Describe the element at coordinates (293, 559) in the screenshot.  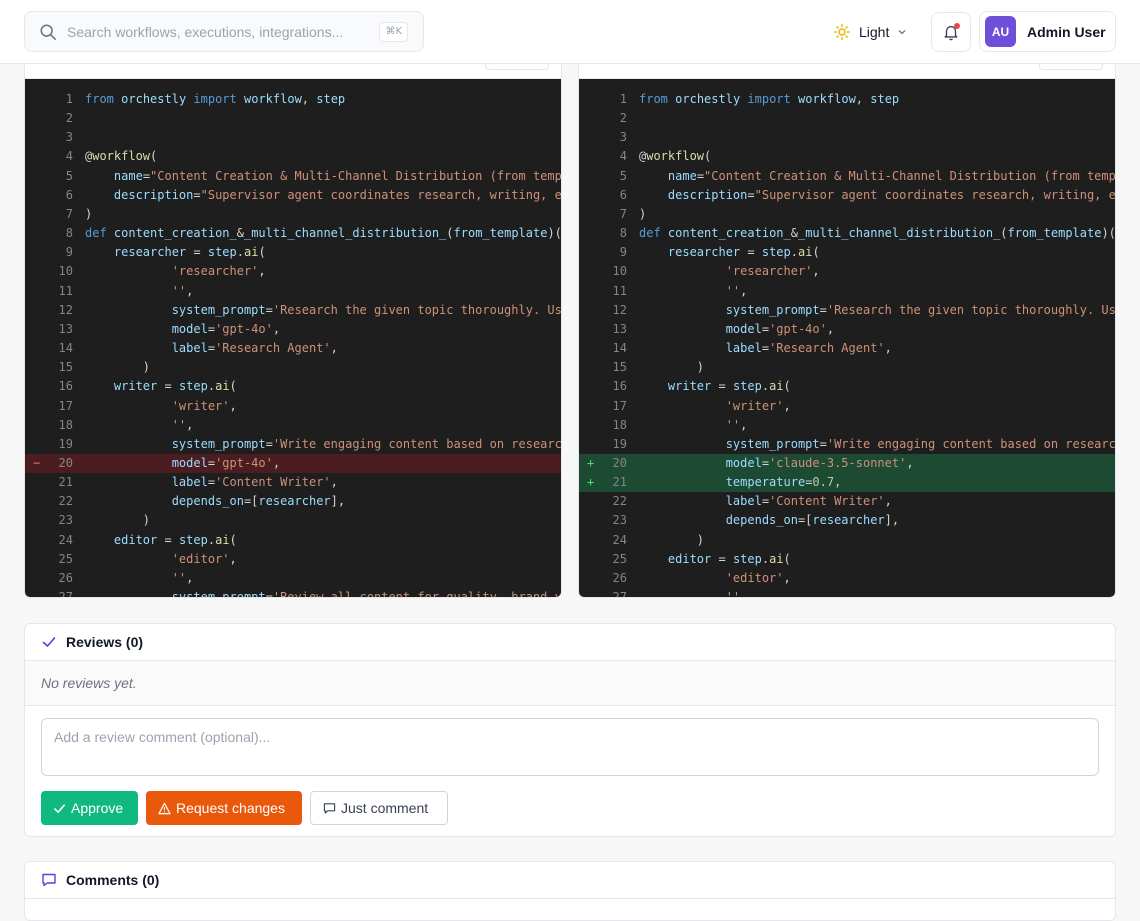
I see `diff-line: 25 'editor',` at that location.